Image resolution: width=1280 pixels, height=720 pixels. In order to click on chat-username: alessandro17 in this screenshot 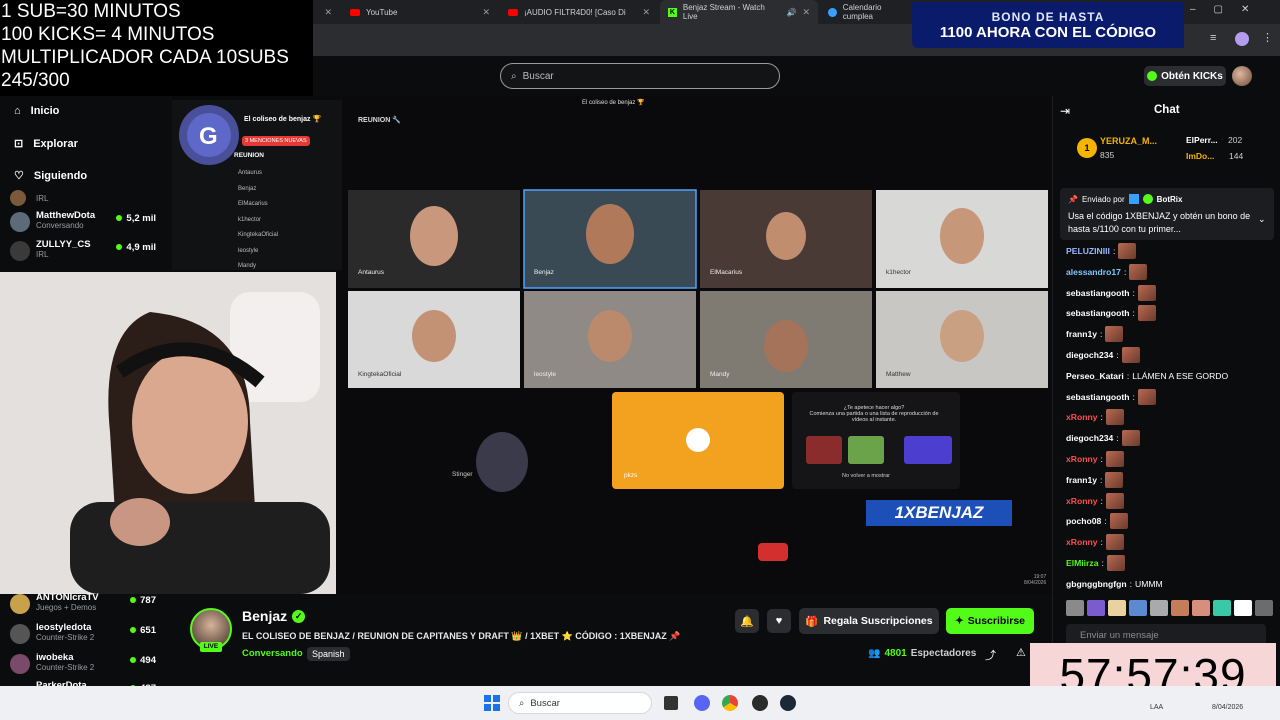, I will do `click(1093, 272)`.